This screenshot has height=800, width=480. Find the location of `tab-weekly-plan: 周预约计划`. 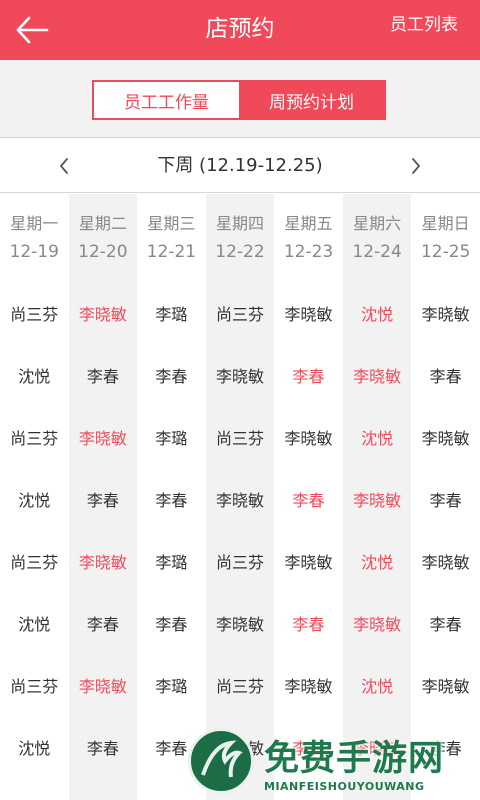

tab-weekly-plan: 周预约计划 is located at coordinates (311, 100).